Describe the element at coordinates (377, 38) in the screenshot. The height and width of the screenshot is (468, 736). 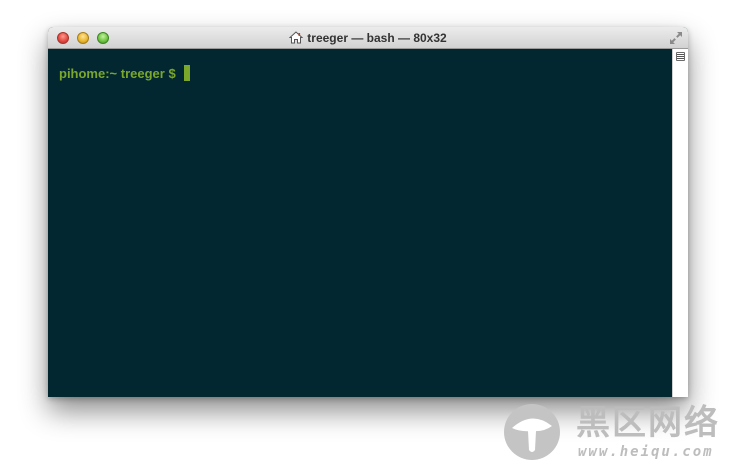
I see `window-title-text: treeger — bash — 80x32` at that location.